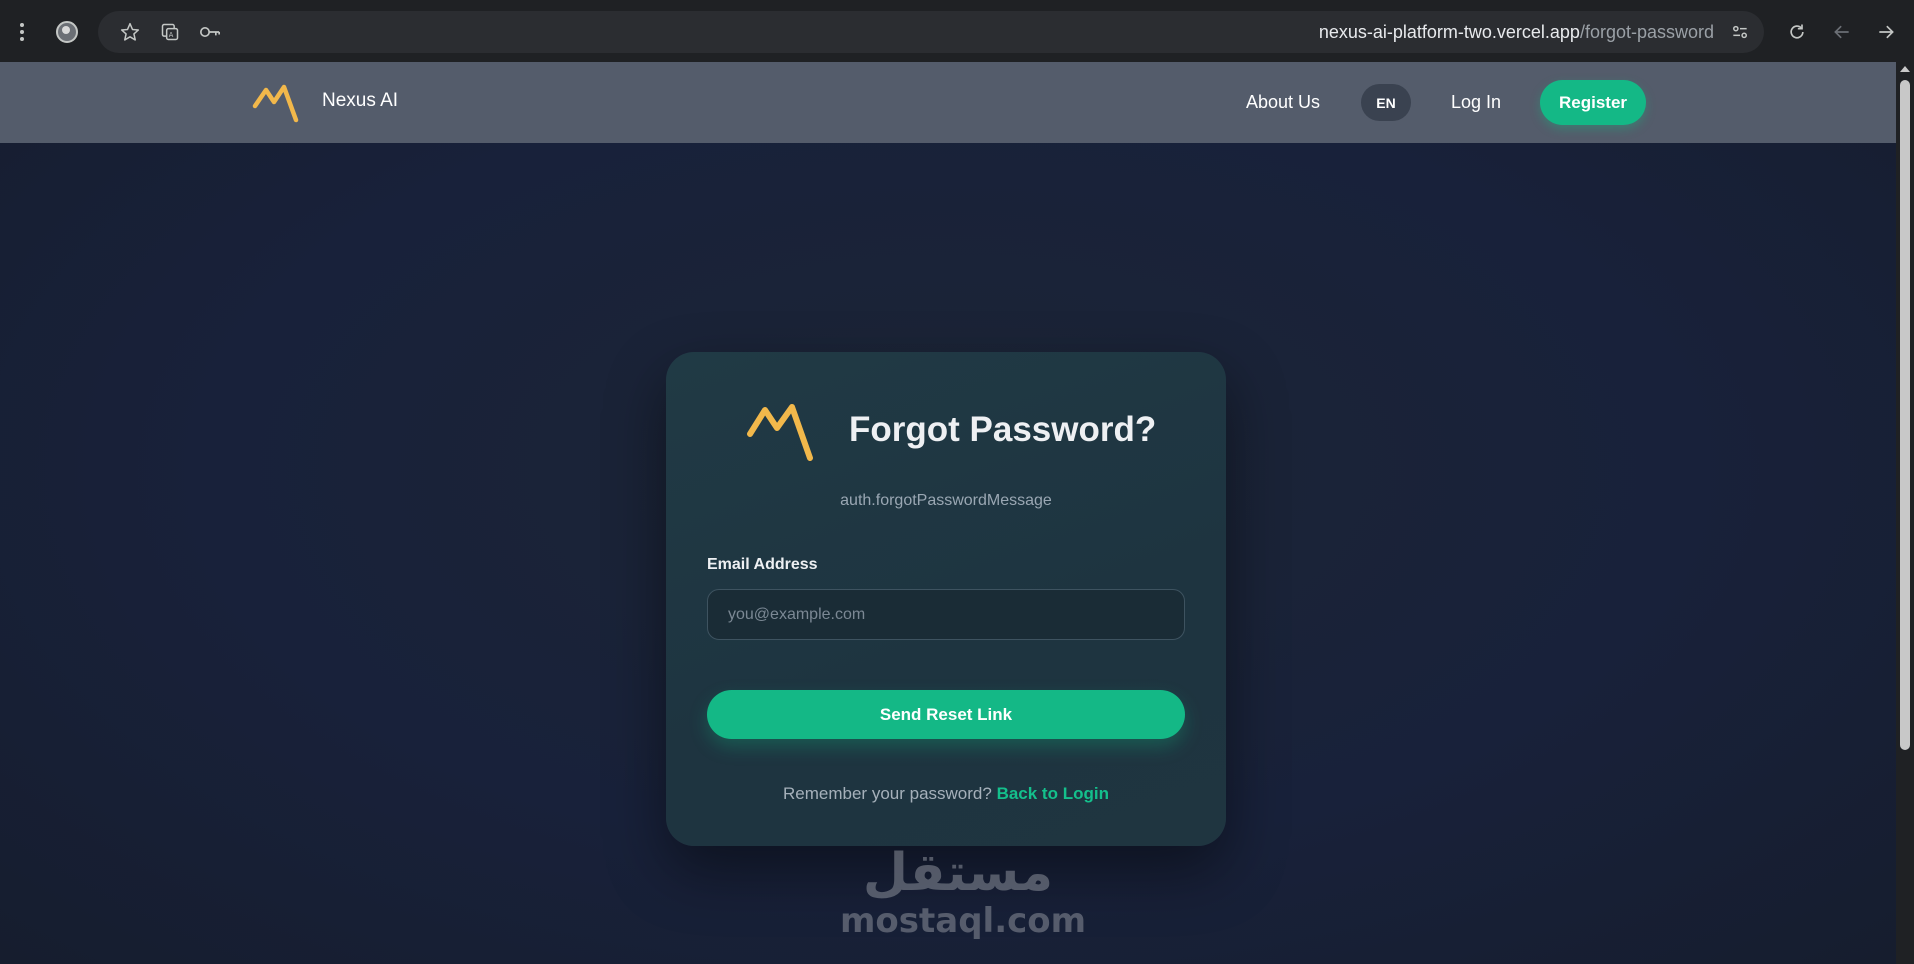 The image size is (1914, 964). I want to click on email-label: Email Address, so click(762, 564).